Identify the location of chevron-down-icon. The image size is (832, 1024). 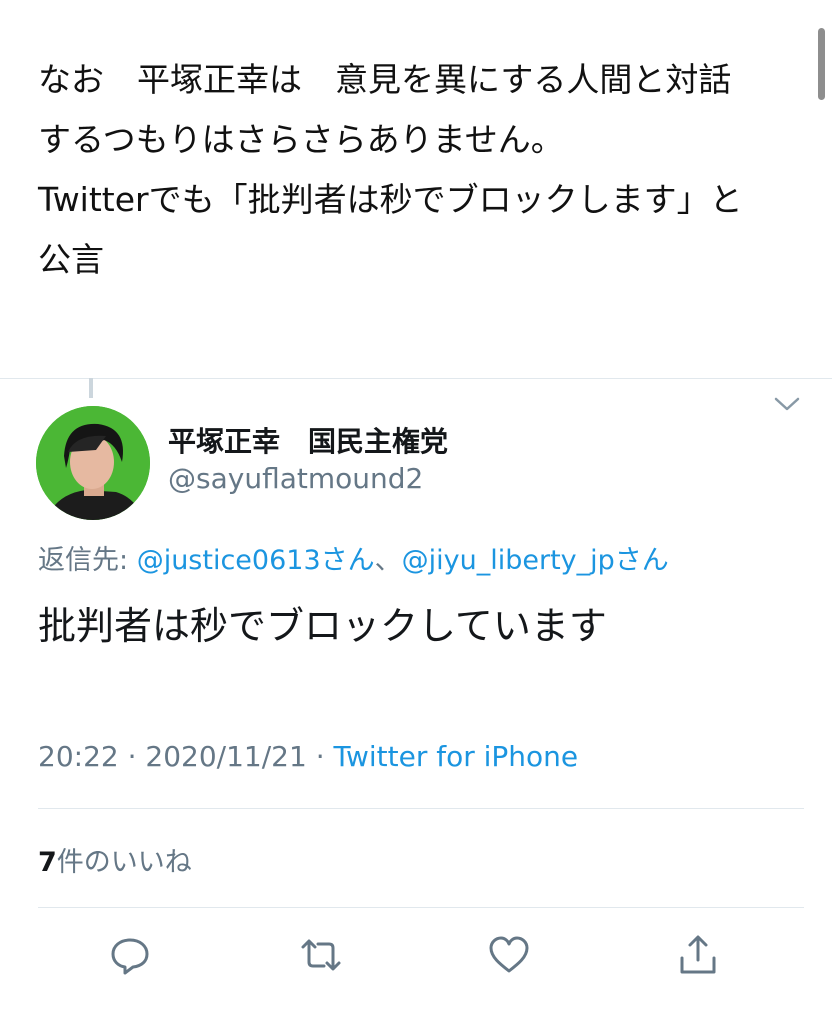
(787, 404).